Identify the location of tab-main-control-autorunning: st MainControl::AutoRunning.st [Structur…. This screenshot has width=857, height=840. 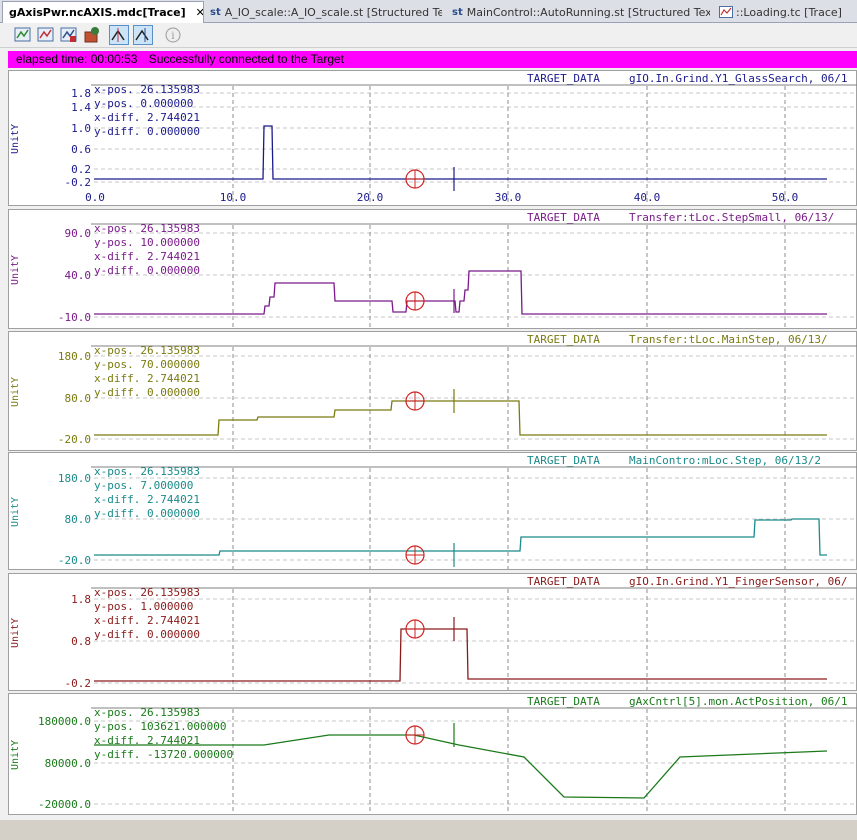
(579, 12).